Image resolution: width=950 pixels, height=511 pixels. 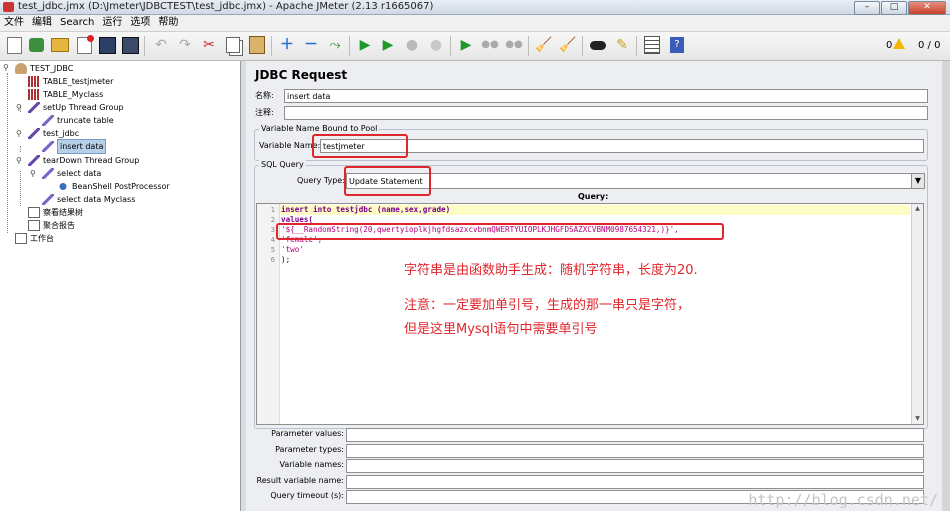 What do you see at coordinates (8, 7) in the screenshot?
I see `jmeter-app-icon` at bounding box center [8, 7].